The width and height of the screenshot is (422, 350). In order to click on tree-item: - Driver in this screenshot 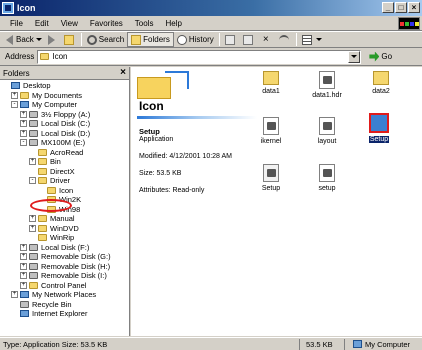, I will do `click(64, 181)`.